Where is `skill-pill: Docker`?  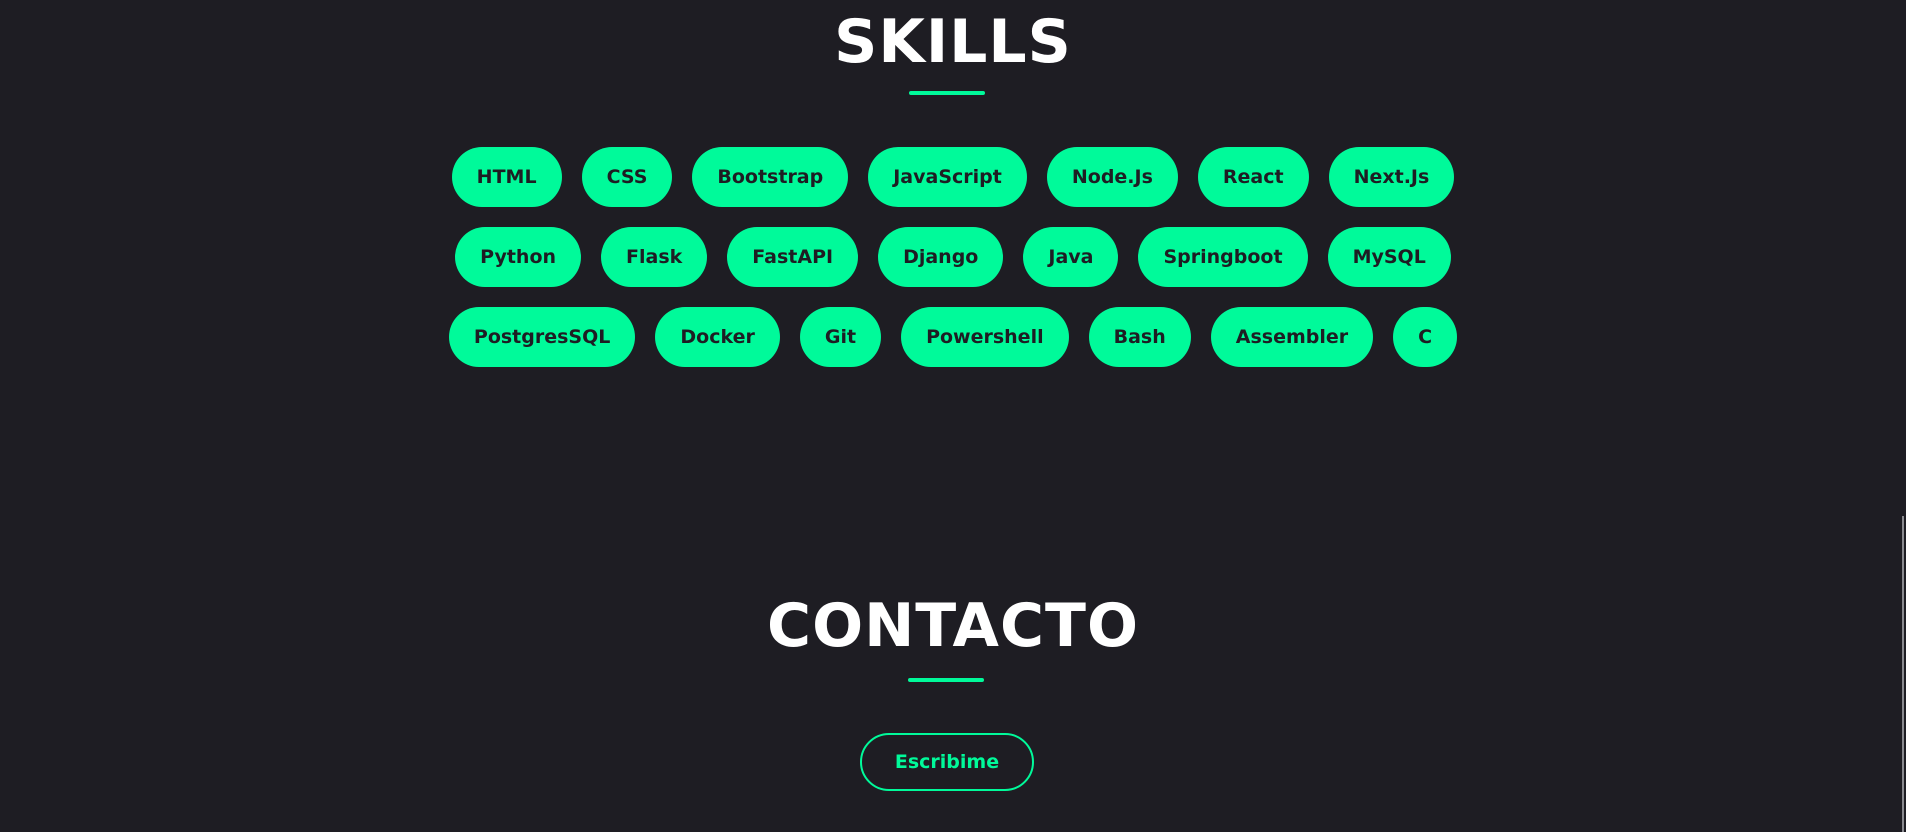 skill-pill: Docker is located at coordinates (717, 337).